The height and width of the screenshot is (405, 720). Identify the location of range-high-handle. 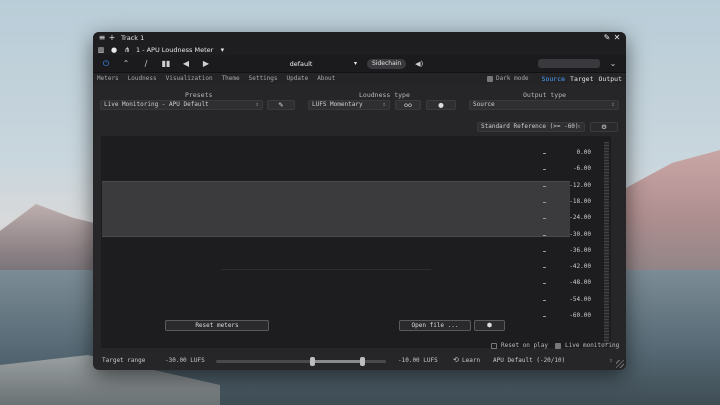
(362, 361).